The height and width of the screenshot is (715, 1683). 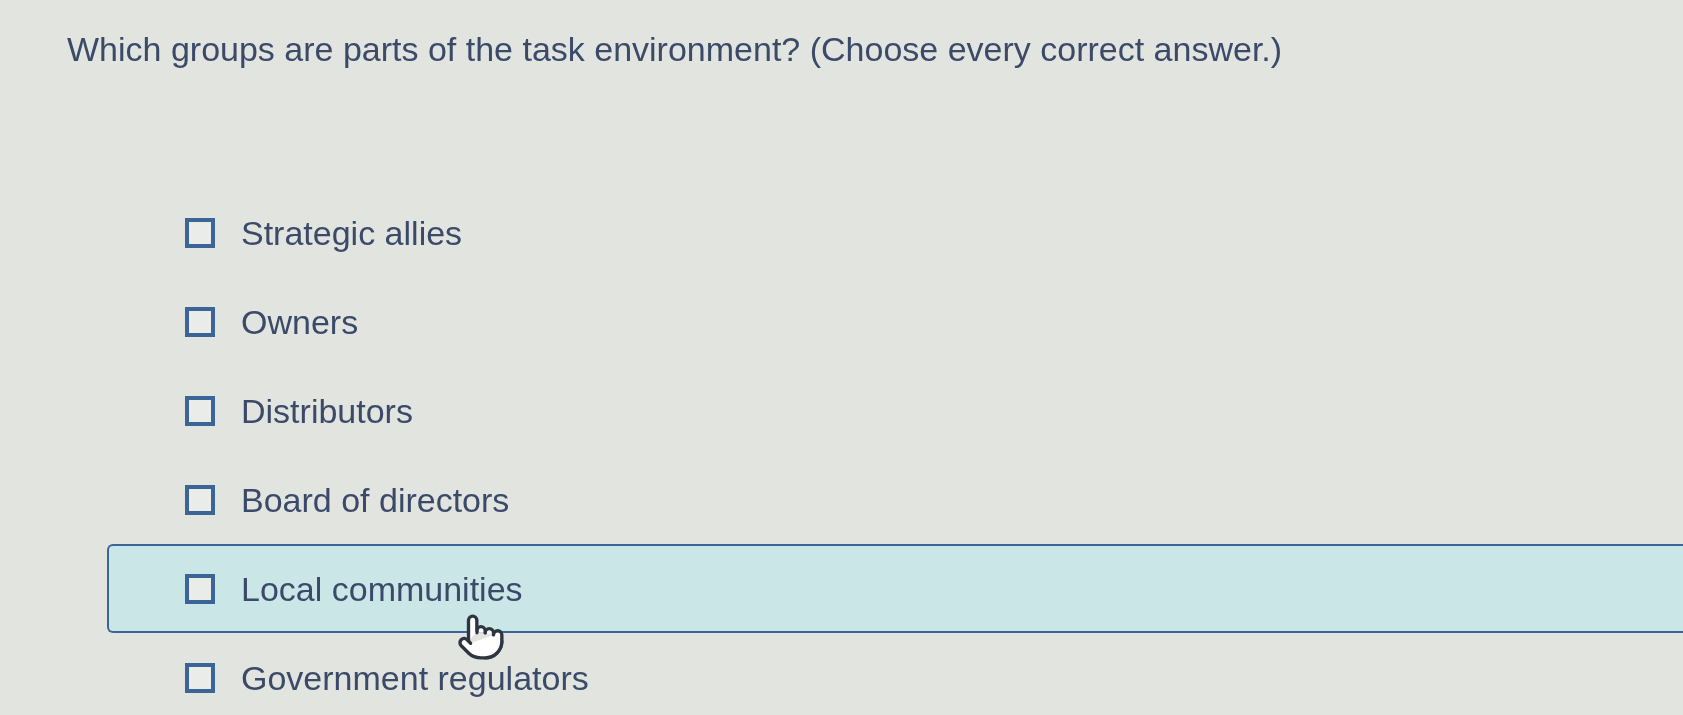 I want to click on hand-pointer-icon, so click(x=481, y=637).